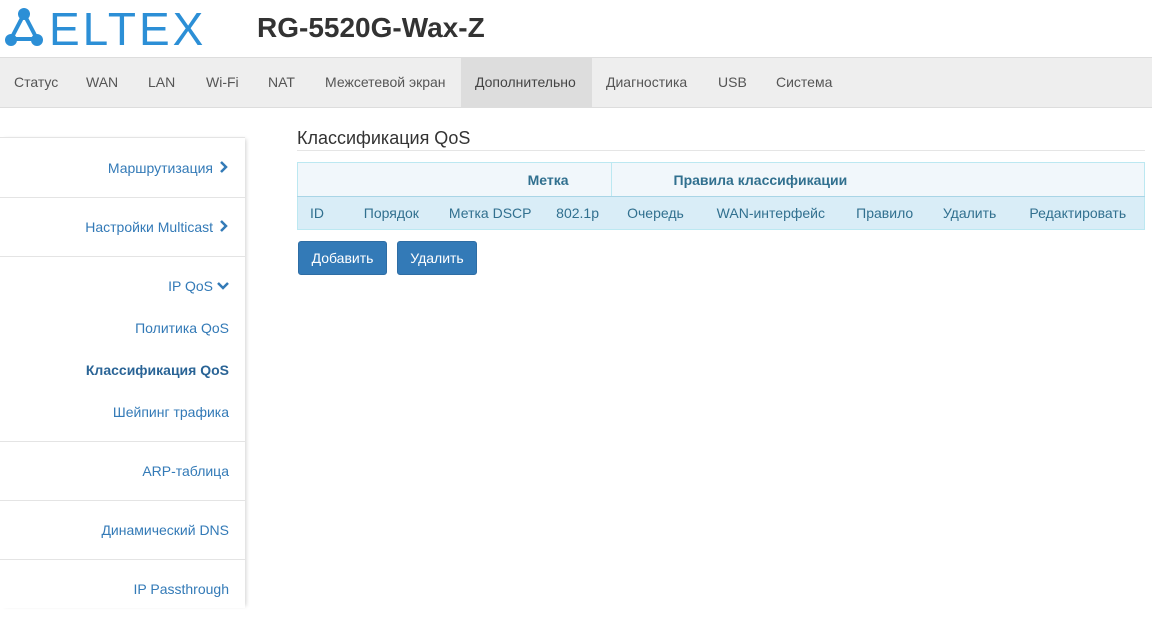 This screenshot has width=1152, height=619. I want to click on tab-system: Система, so click(804, 82).